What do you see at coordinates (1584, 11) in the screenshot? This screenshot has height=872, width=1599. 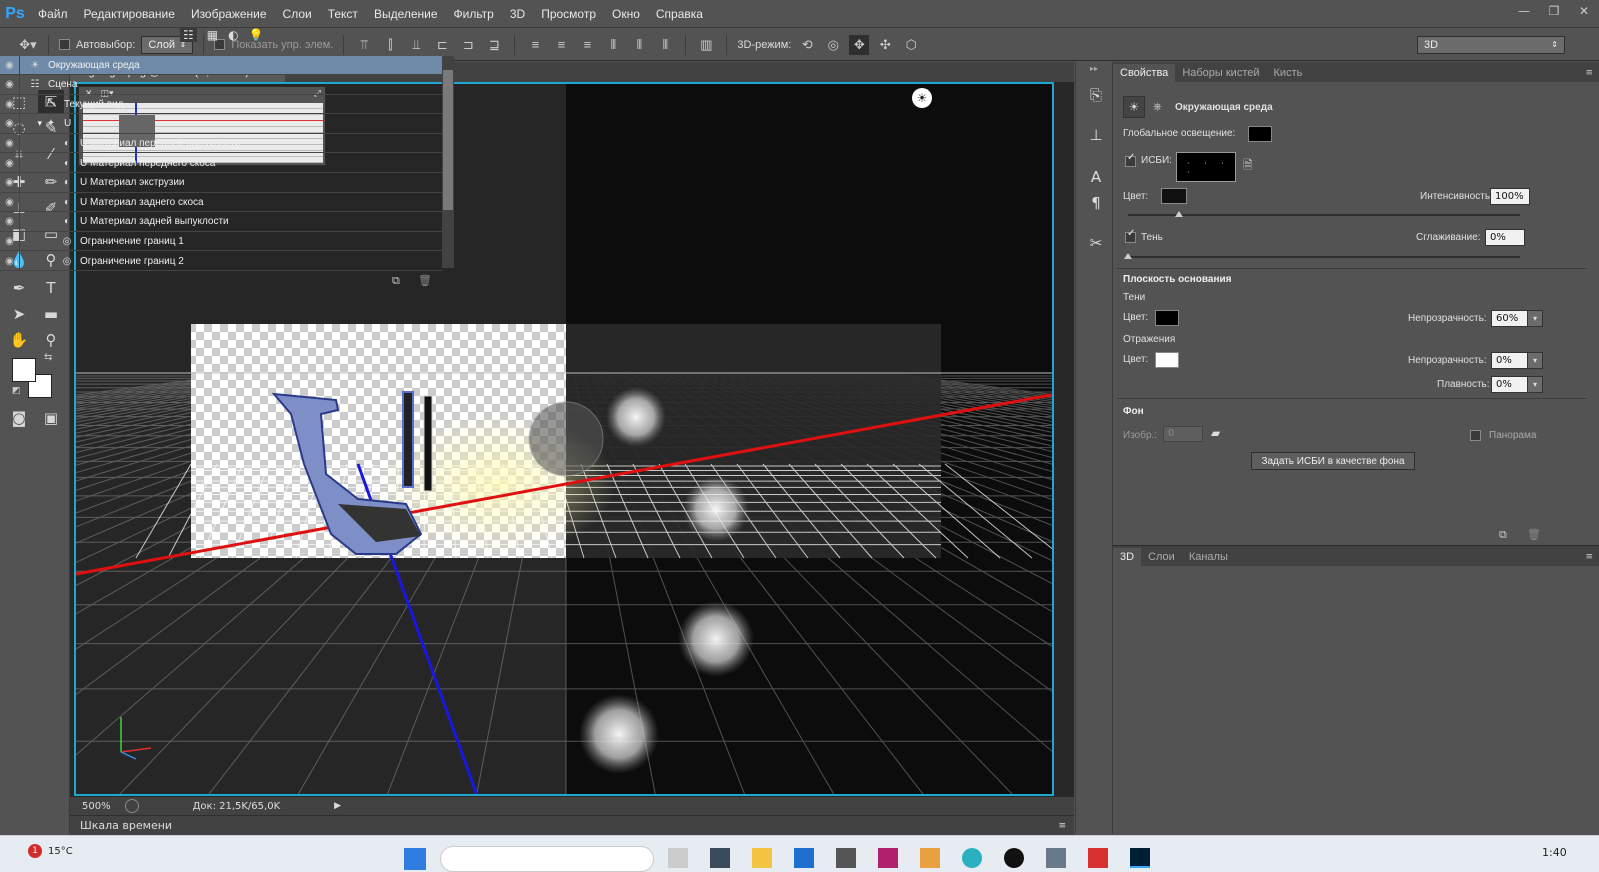 I see `close-button: ✕` at bounding box center [1584, 11].